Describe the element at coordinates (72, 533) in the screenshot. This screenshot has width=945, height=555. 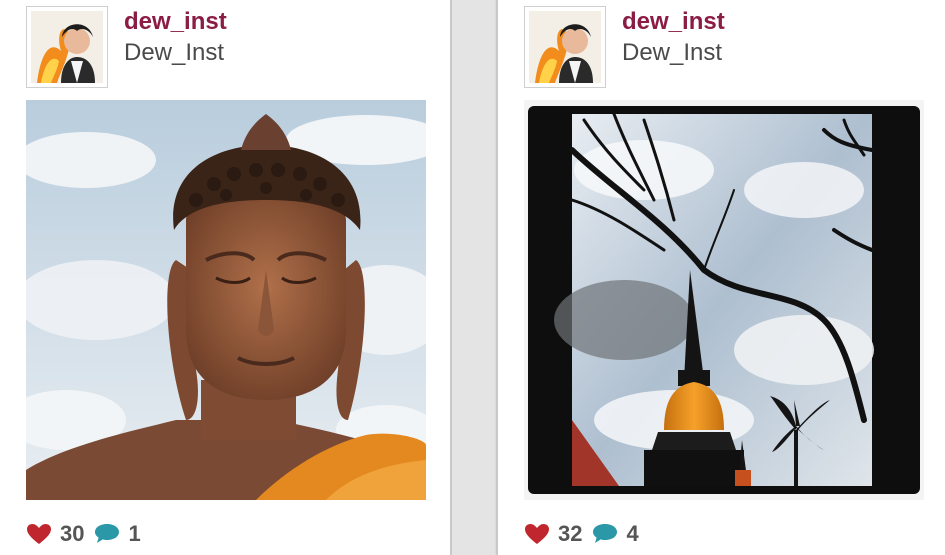
I see `likes-count: 30` at that location.